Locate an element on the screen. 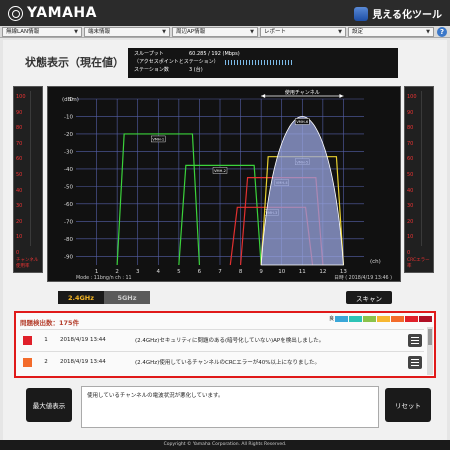 The width and height of the screenshot is (450, 450). x-tick-label: 9 is located at coordinates (261, 272).